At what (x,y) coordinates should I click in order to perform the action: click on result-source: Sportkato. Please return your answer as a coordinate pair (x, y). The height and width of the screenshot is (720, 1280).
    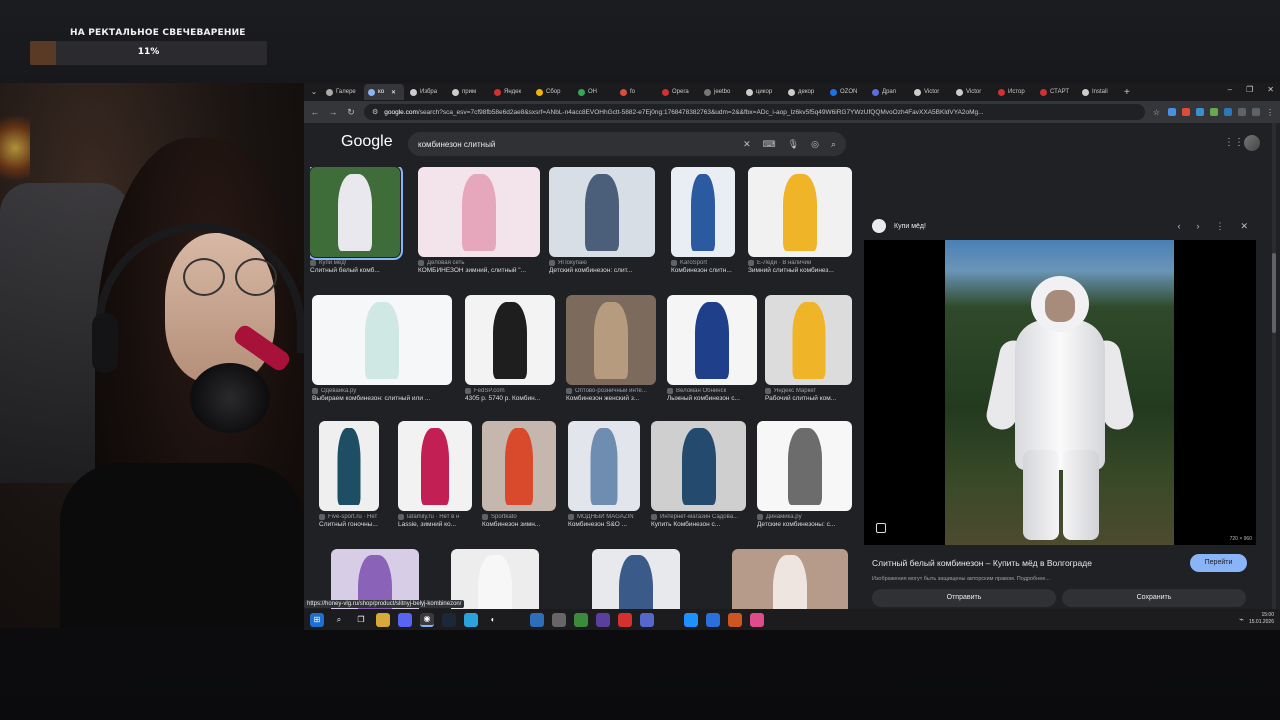
    Looking at the image, I should click on (519, 517).